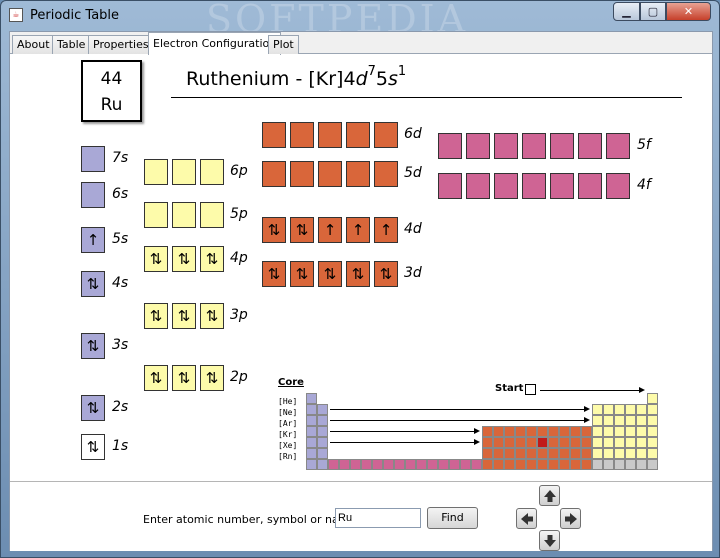  Describe the element at coordinates (16, 15) in the screenshot. I see `java-app-icon: ☕` at that location.